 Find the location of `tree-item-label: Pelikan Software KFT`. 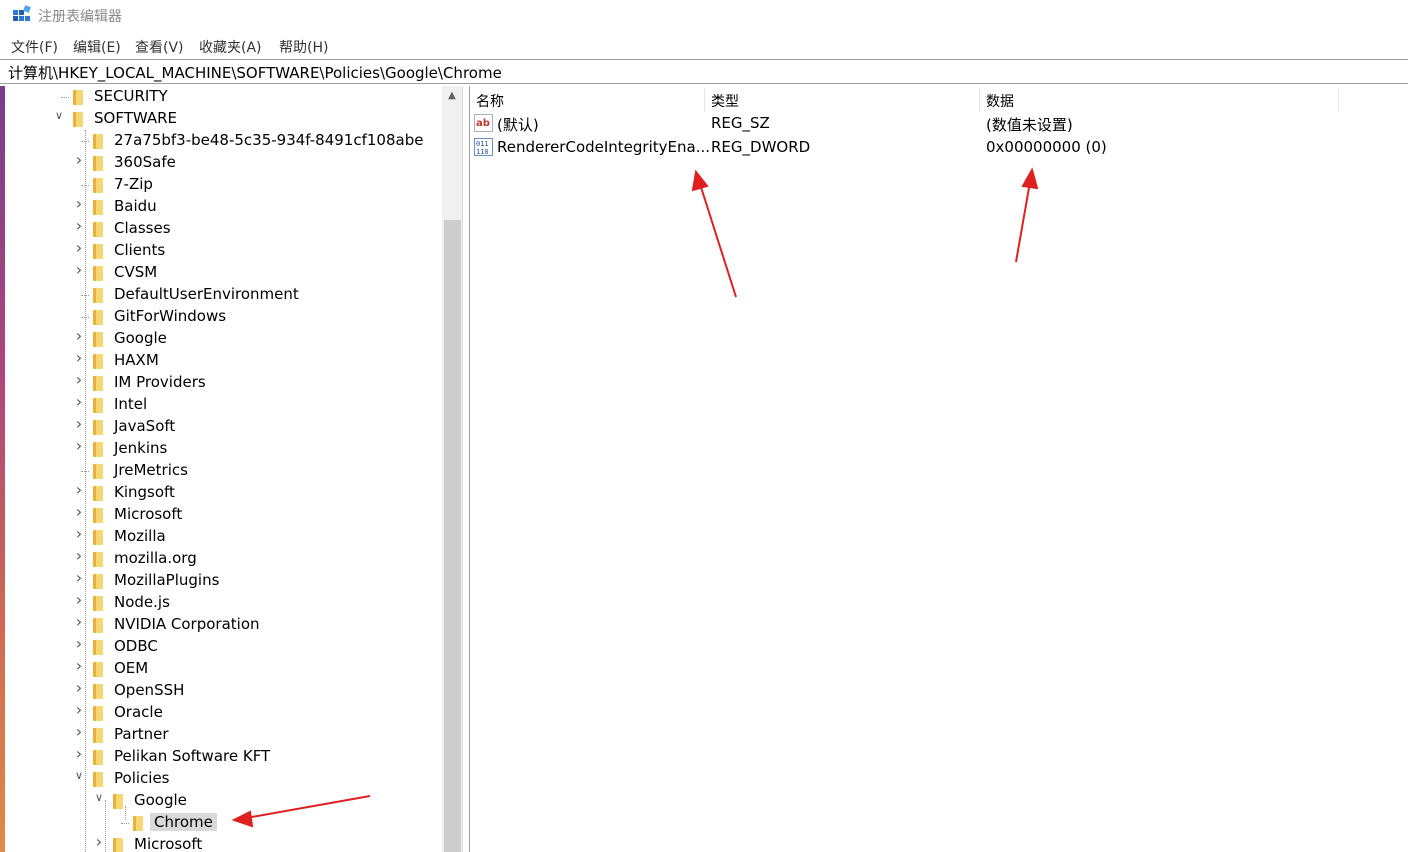

tree-item-label: Pelikan Software KFT is located at coordinates (192, 756).